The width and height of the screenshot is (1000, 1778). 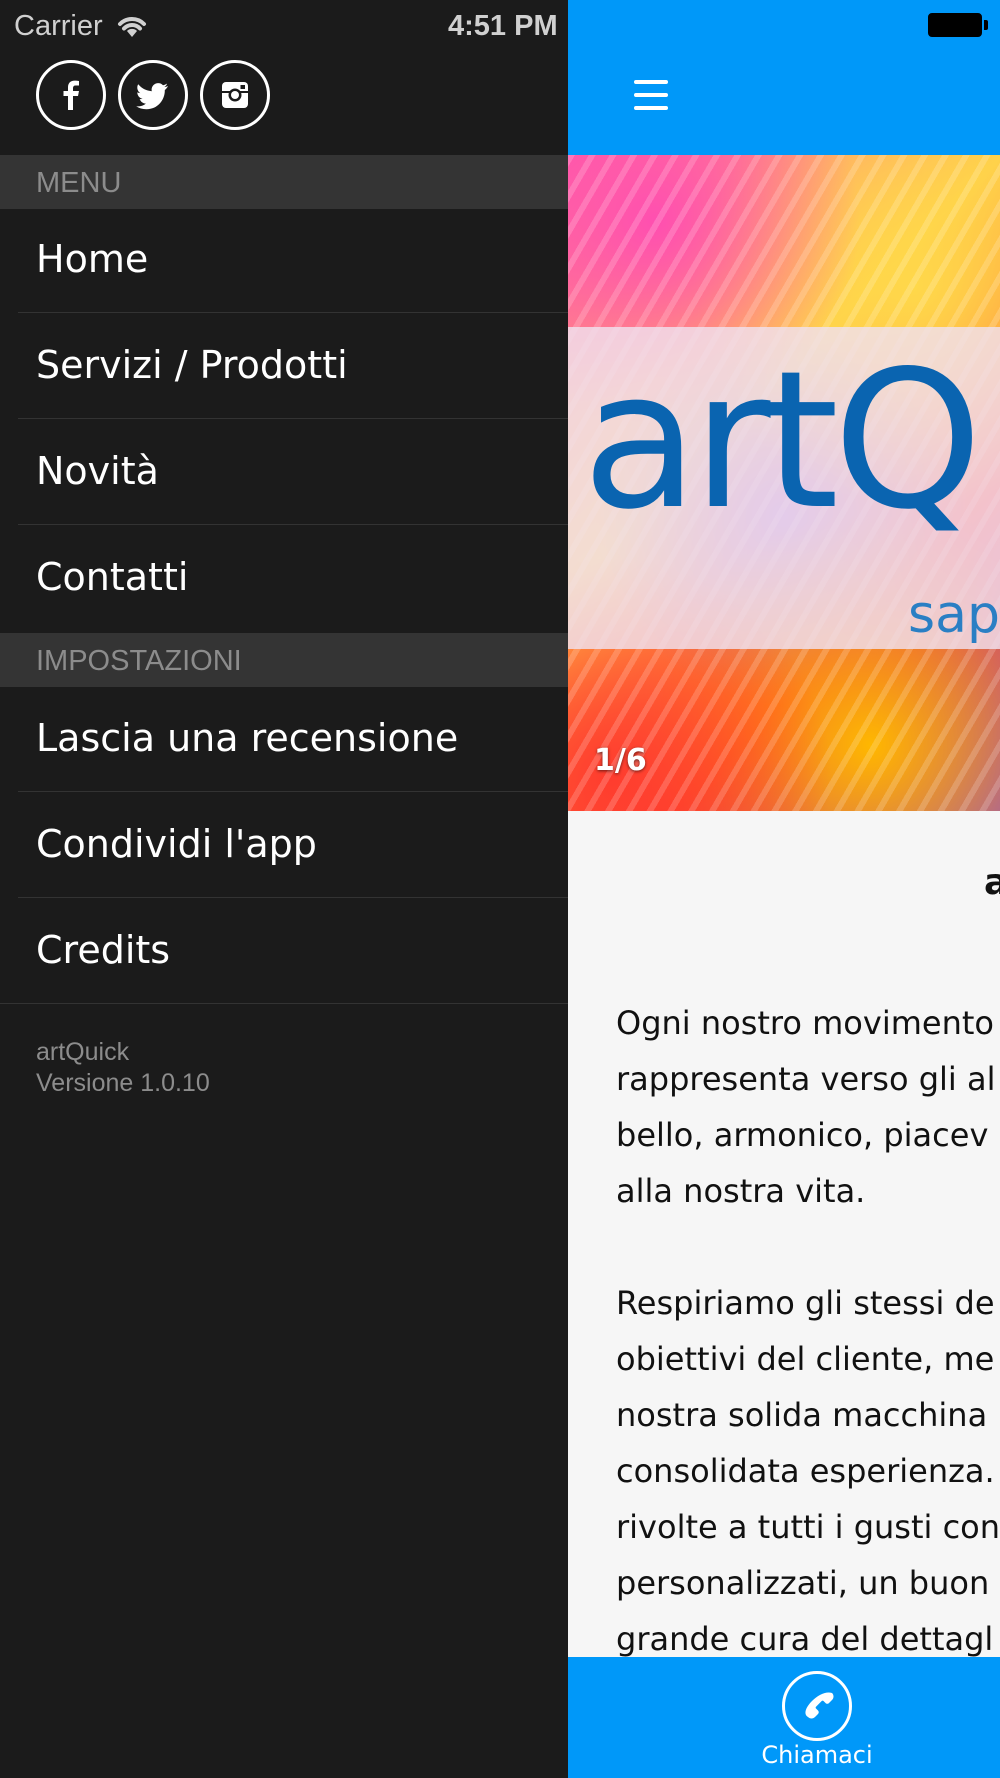 What do you see at coordinates (954, 615) in the screenshot?
I see `brand-logo-subtitle: sap` at bounding box center [954, 615].